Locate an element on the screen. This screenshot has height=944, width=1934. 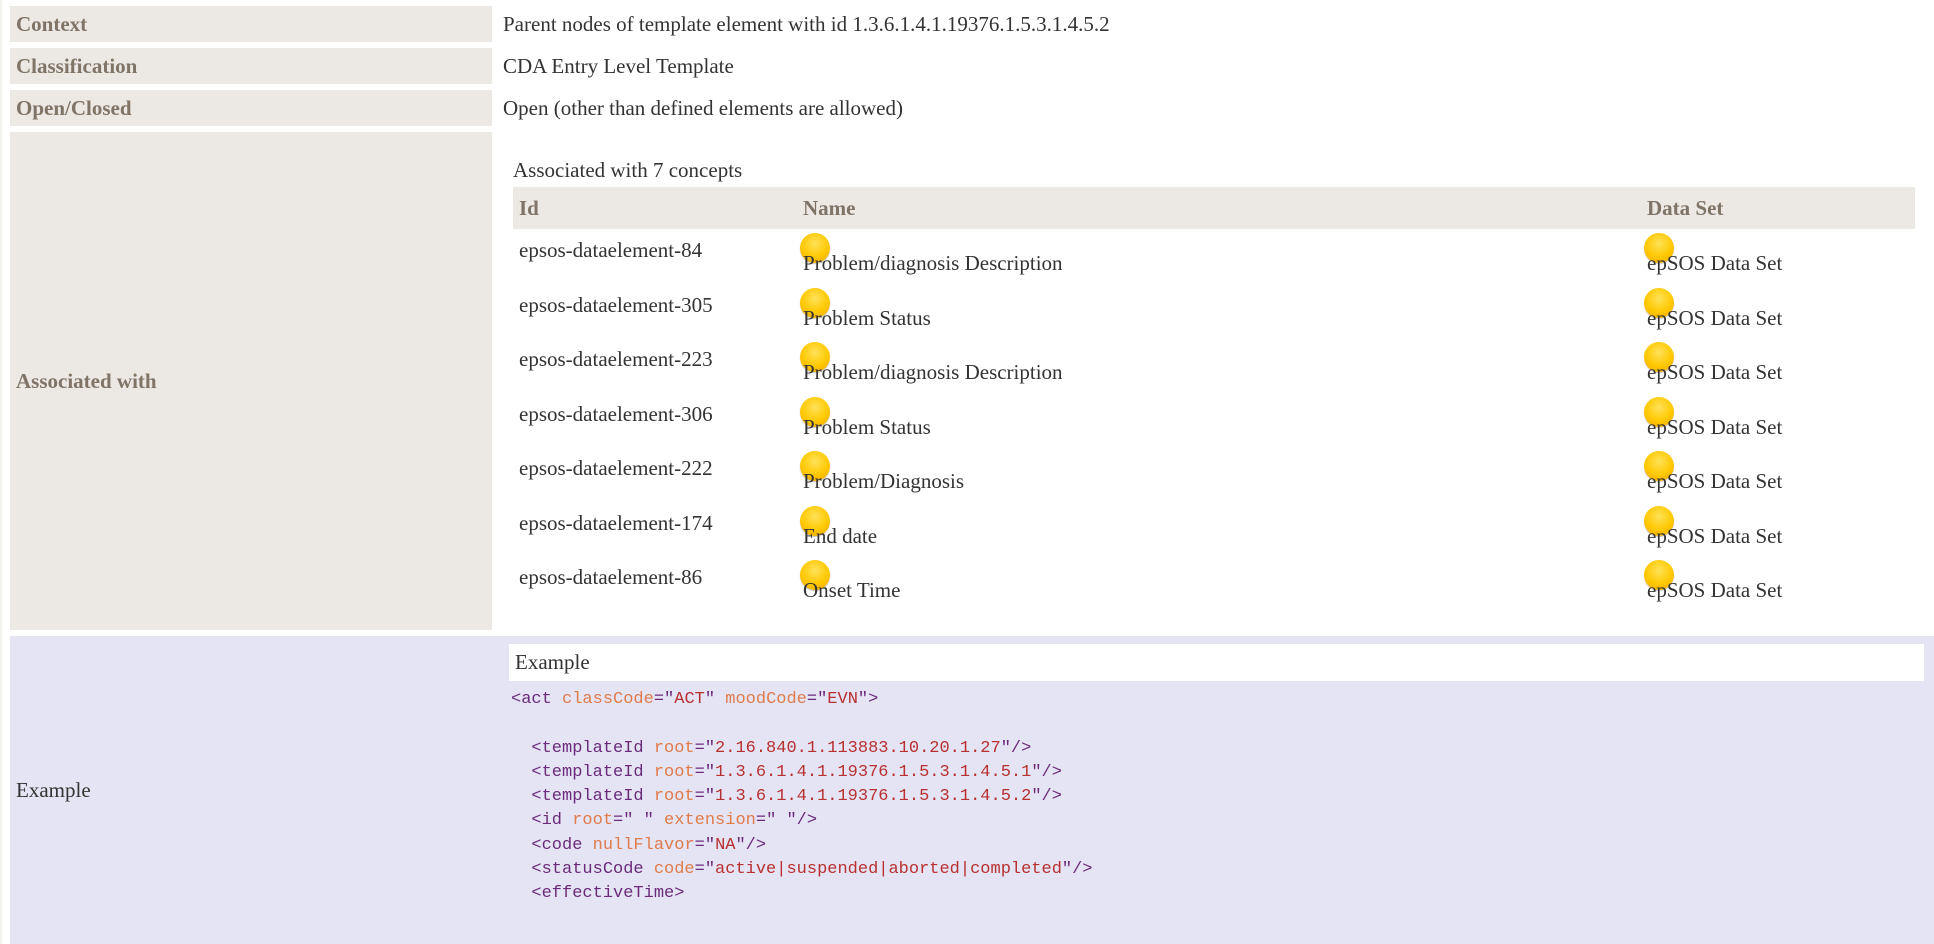
column-header-name: Name is located at coordinates (829, 208).